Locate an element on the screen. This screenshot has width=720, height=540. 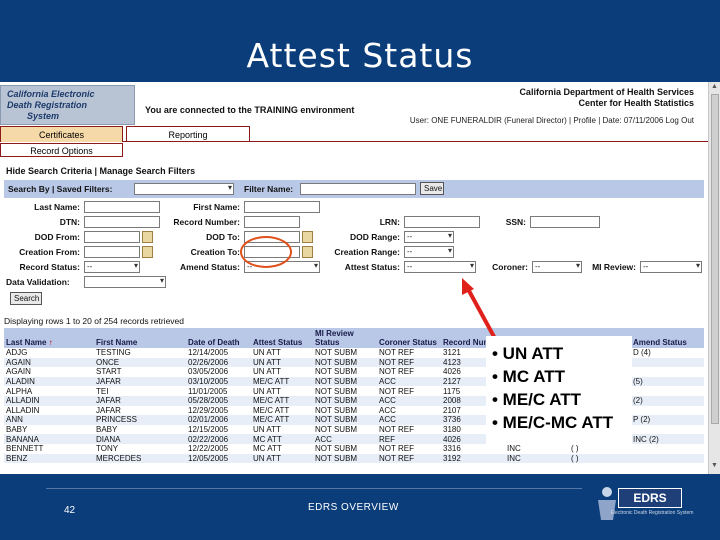
coroner-select: -- is located at coordinates (557, 267).